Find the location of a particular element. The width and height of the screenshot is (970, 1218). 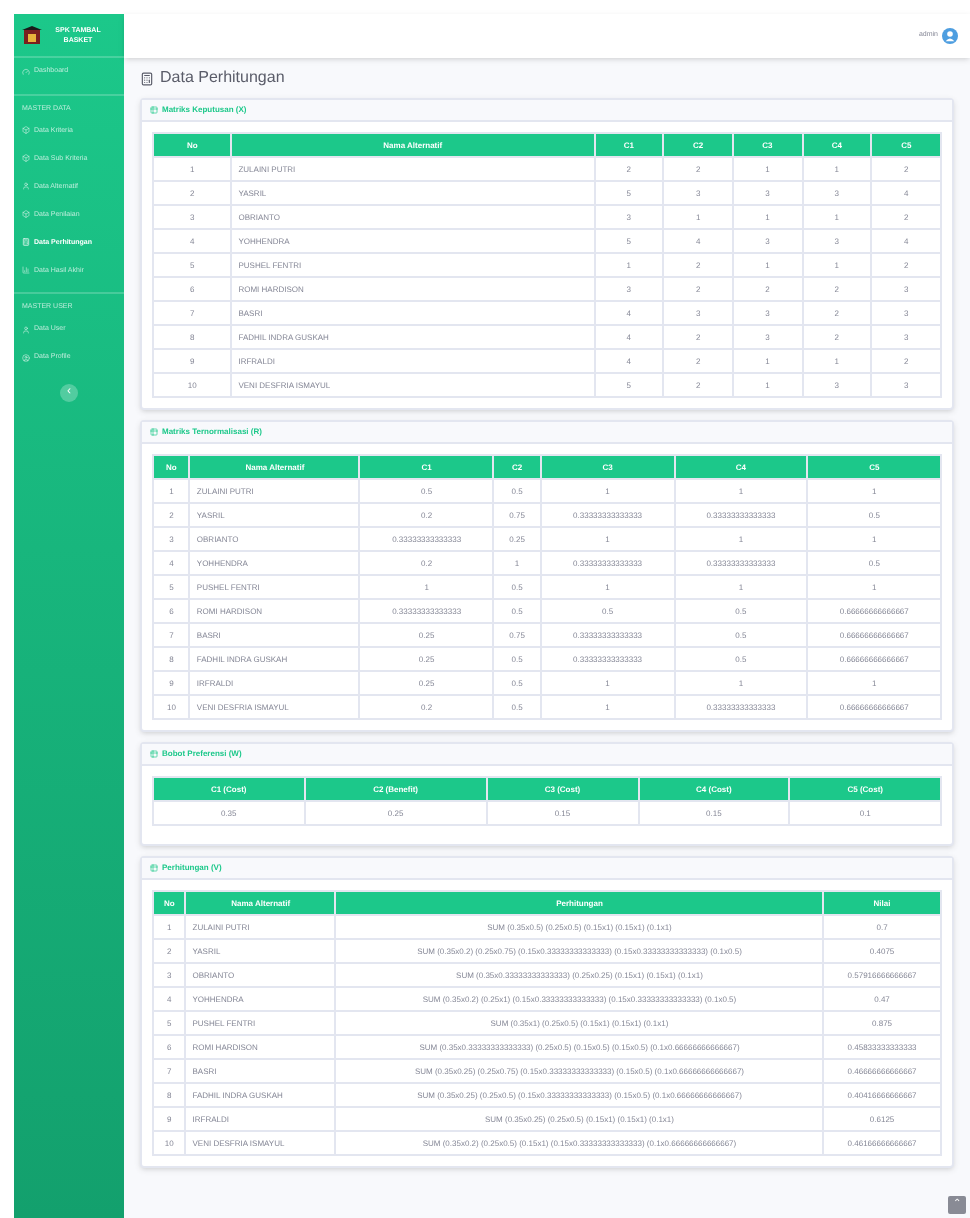

page-title: Data Perhitungan is located at coordinates (222, 78).